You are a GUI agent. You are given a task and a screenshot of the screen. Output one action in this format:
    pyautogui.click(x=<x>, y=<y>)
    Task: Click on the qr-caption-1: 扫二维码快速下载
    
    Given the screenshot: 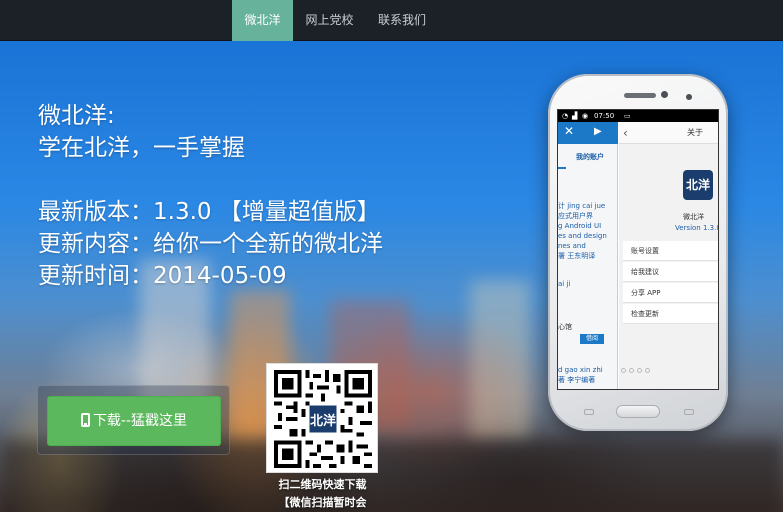 What is the action you would take?
    pyautogui.click(x=322, y=484)
    